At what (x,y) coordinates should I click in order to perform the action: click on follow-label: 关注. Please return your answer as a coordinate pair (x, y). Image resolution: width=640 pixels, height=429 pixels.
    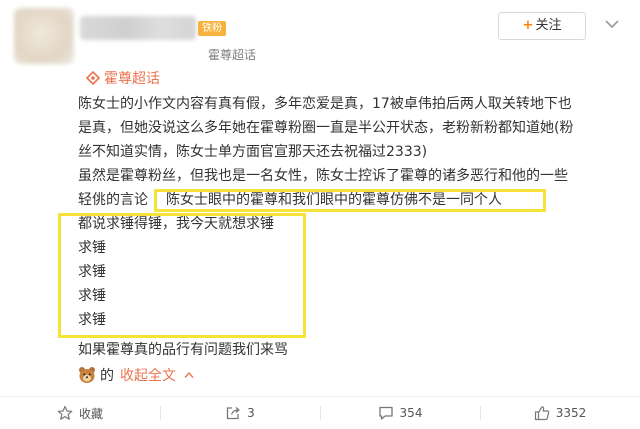
    Looking at the image, I should click on (548, 25).